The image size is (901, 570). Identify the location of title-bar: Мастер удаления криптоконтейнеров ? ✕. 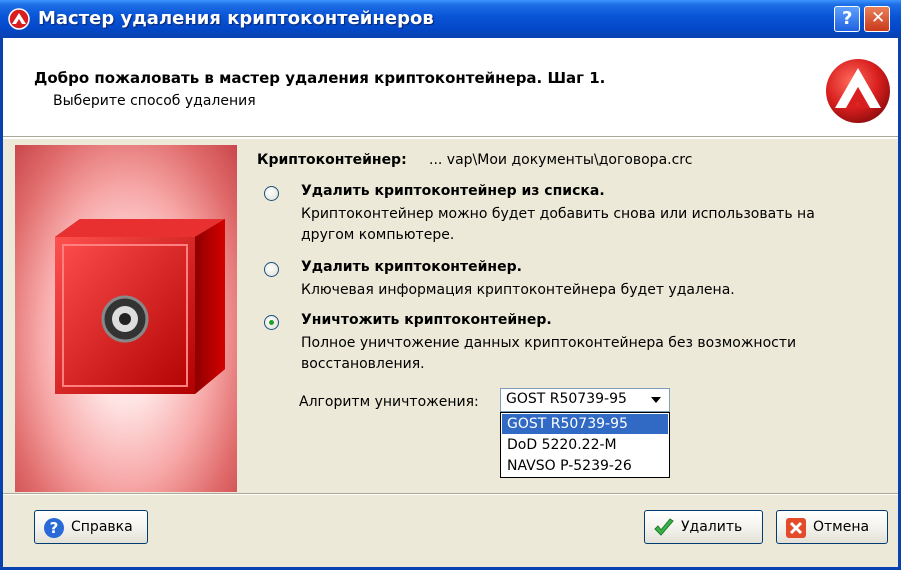
(450, 19).